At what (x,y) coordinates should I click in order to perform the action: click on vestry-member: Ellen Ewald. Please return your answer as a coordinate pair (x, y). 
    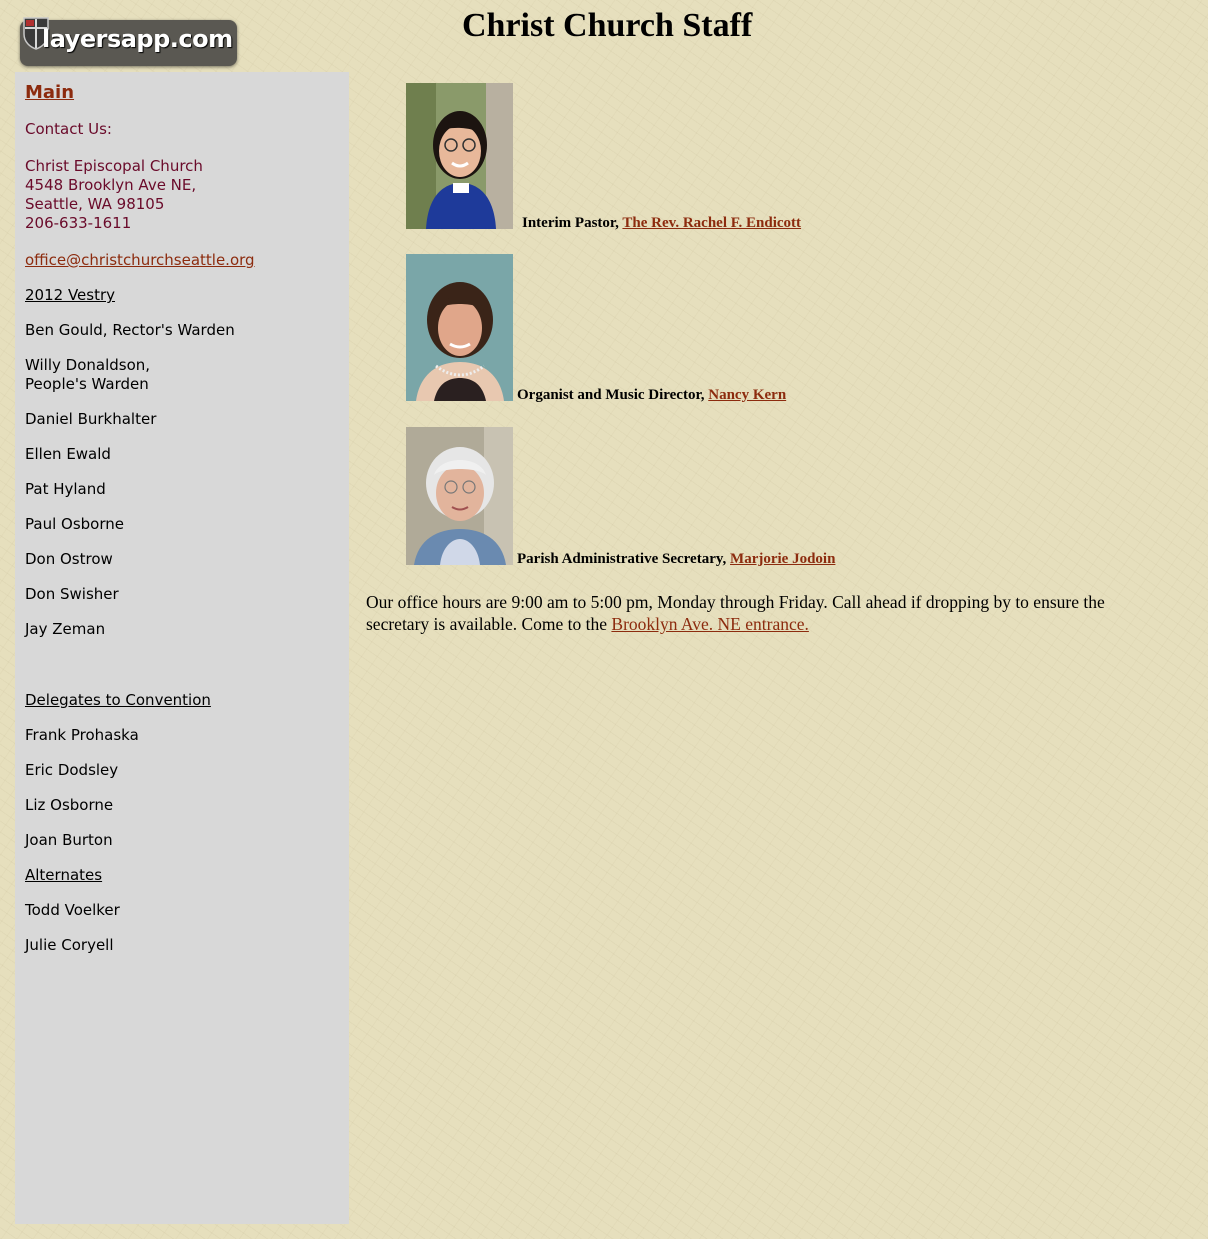
    Looking at the image, I should click on (68, 454).